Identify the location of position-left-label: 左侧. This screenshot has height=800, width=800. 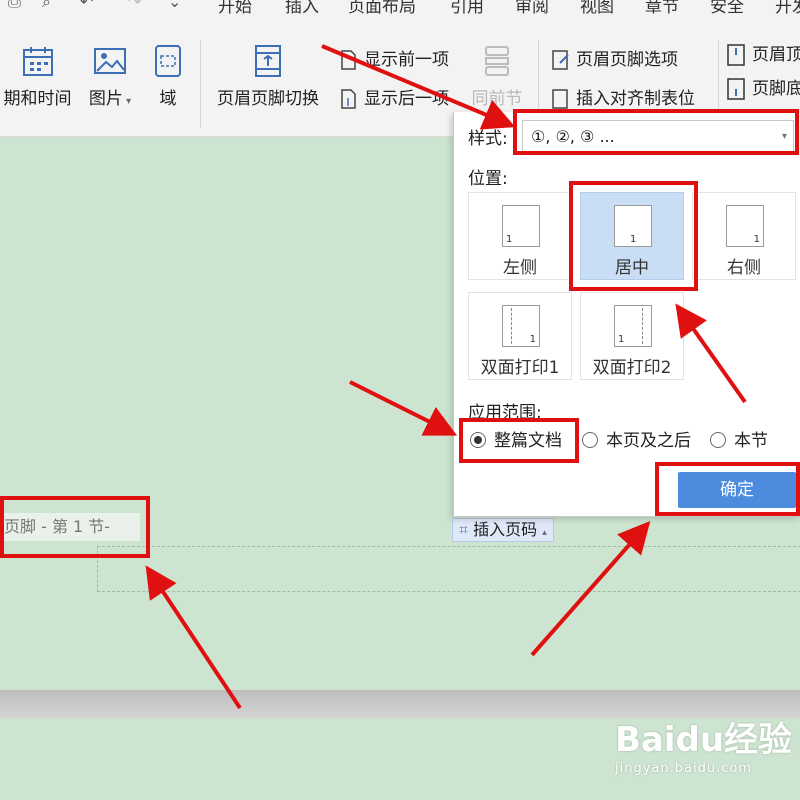
(520, 268).